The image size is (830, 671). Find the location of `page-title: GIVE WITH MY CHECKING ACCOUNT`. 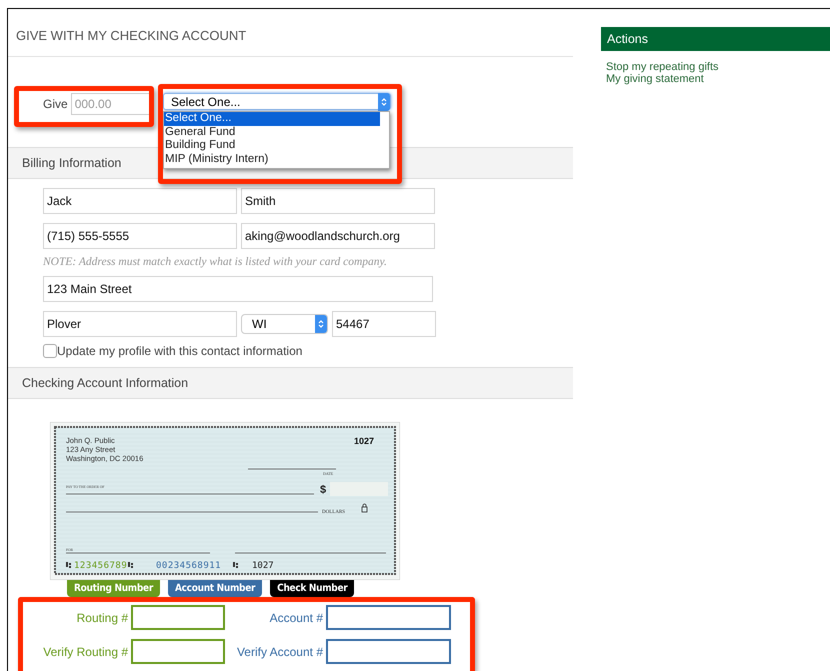

page-title: GIVE WITH MY CHECKING ACCOUNT is located at coordinates (290, 33).